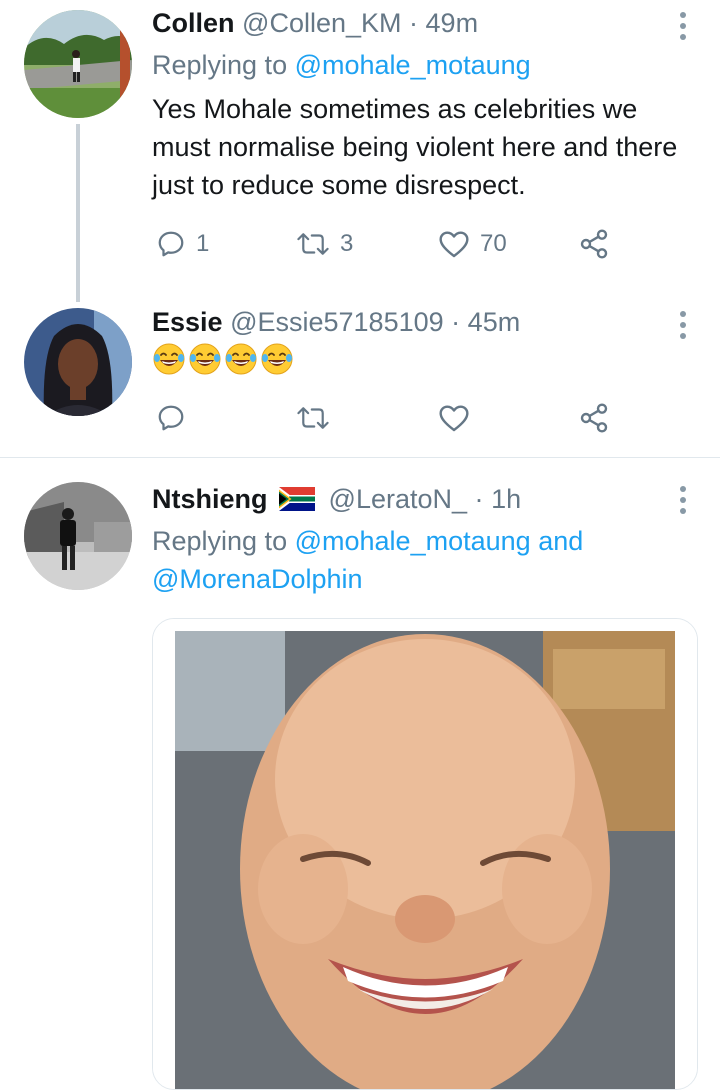 The width and height of the screenshot is (720, 1090). I want to click on reply-count: 1, so click(203, 243).